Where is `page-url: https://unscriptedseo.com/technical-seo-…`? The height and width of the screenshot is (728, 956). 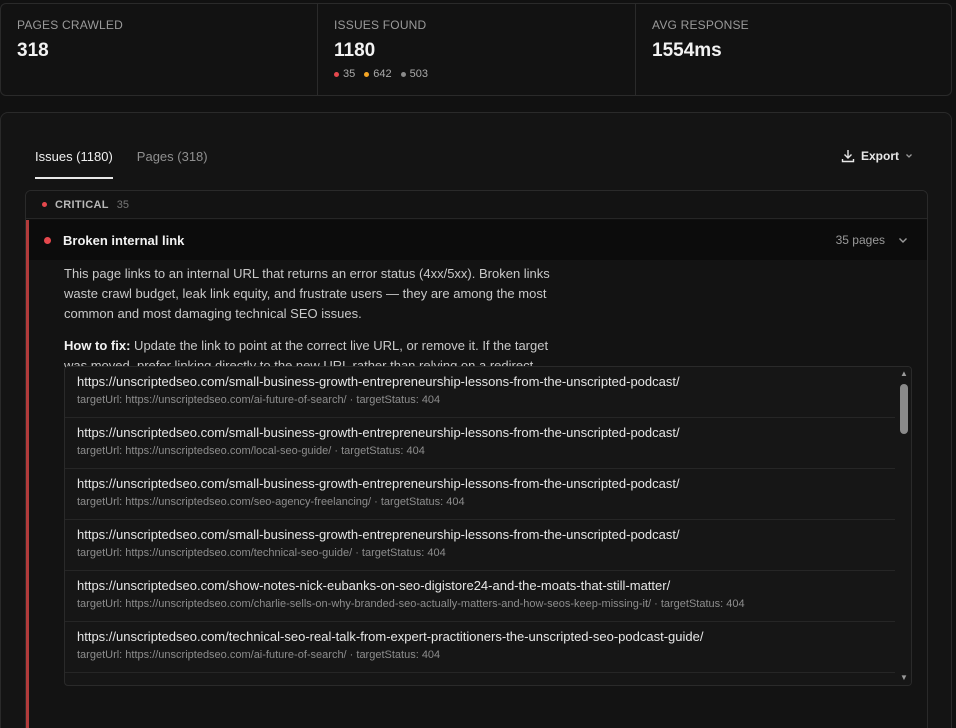
page-url: https://unscriptedseo.com/technical-seo-… is located at coordinates (486, 636).